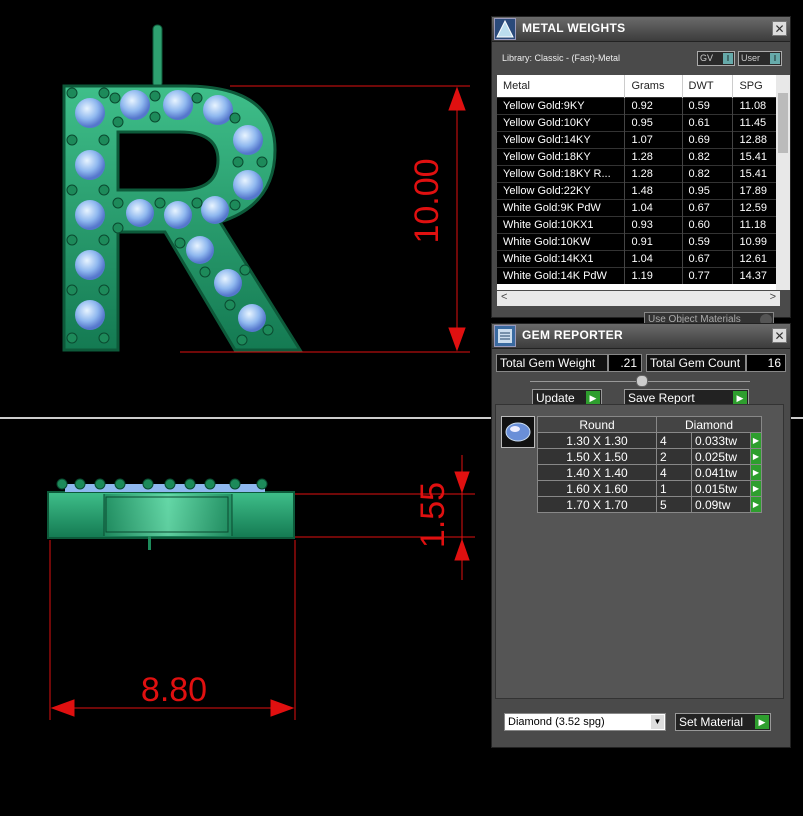  I want to click on vertical-scrollbar, so click(783, 182).